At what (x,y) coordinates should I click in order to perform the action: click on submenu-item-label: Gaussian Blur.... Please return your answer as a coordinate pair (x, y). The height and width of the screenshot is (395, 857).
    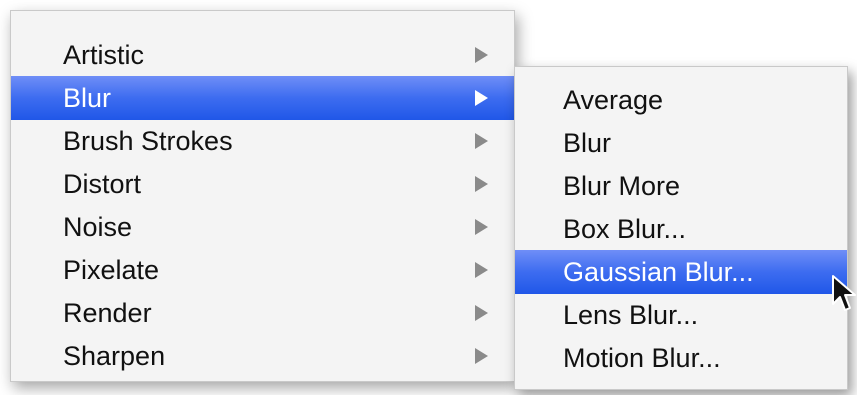
    Looking at the image, I should click on (658, 272).